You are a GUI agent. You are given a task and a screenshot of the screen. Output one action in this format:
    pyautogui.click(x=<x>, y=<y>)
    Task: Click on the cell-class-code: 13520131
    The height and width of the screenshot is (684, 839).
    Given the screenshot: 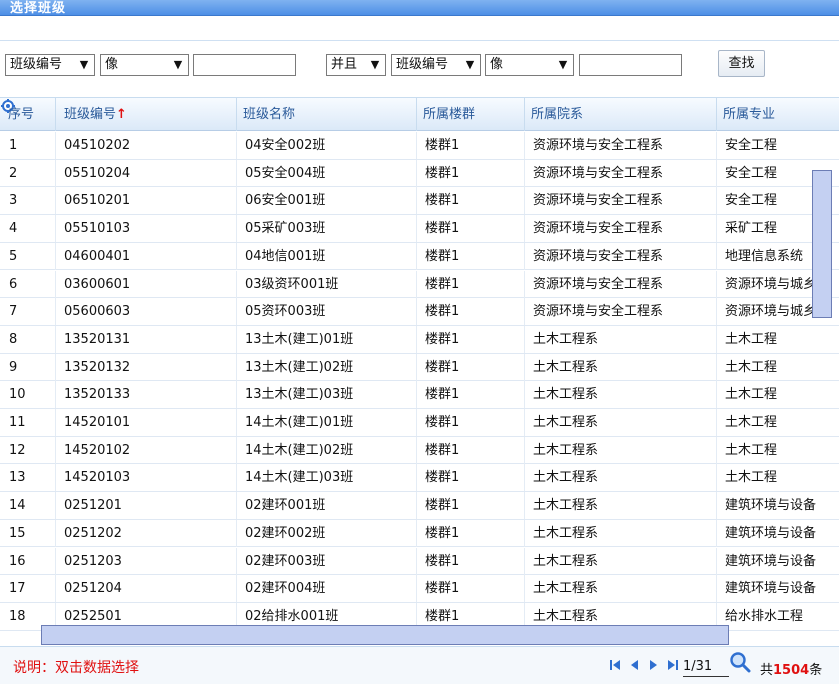 What is the action you would take?
    pyautogui.click(x=146, y=339)
    